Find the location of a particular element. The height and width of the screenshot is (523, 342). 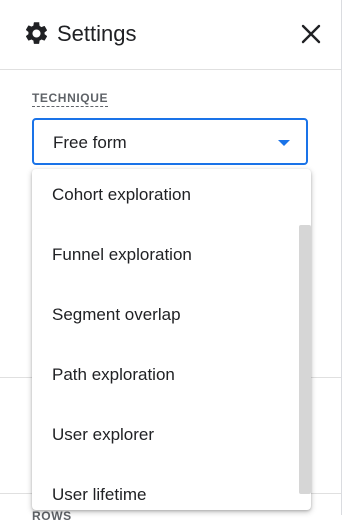

technique-select: Free form is located at coordinates (170, 141).